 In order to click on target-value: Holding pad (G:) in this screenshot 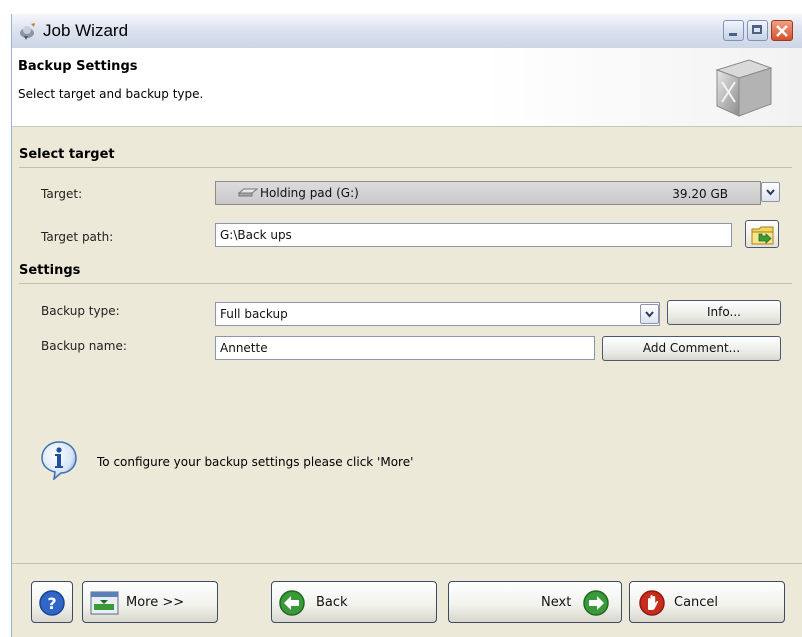, I will do `click(309, 193)`.